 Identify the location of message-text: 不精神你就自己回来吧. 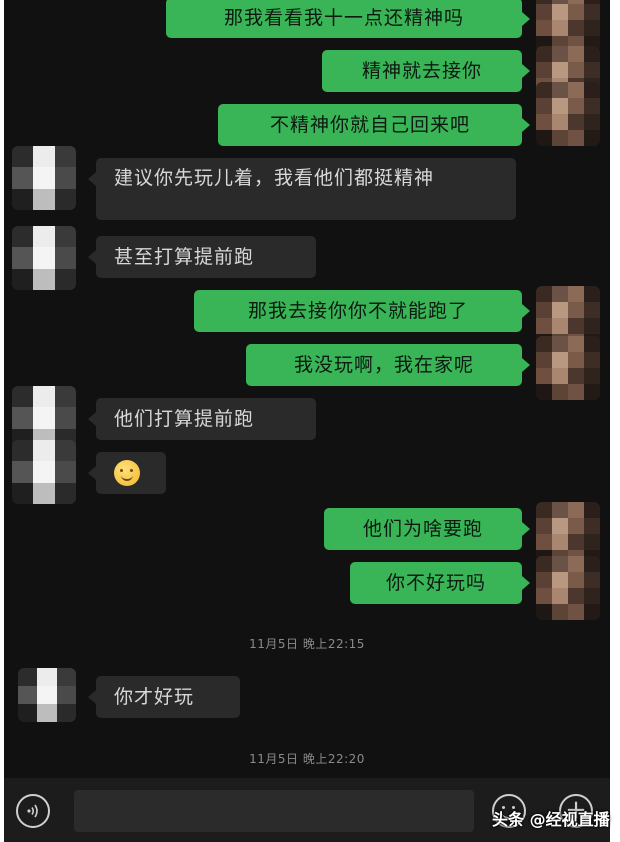
(369, 125).